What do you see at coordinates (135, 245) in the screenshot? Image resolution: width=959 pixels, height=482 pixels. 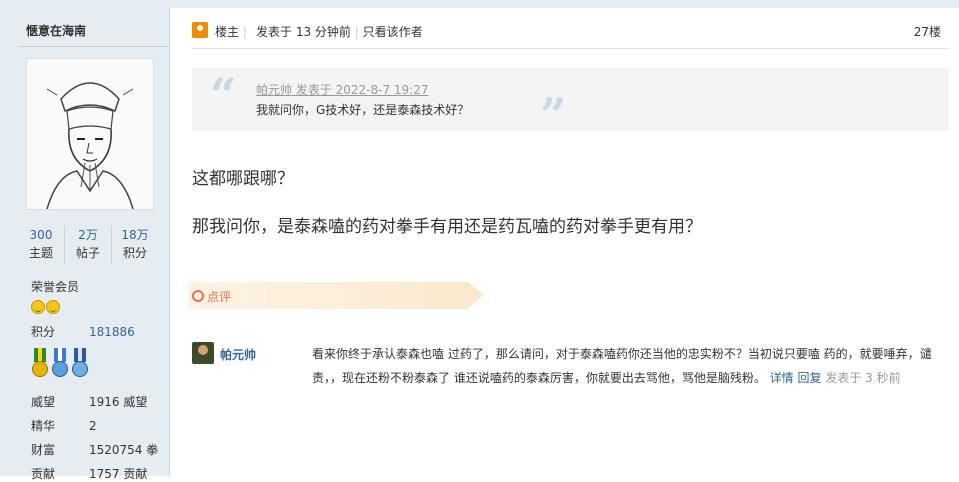 I see `stat-credits: 18万 积分` at bounding box center [135, 245].